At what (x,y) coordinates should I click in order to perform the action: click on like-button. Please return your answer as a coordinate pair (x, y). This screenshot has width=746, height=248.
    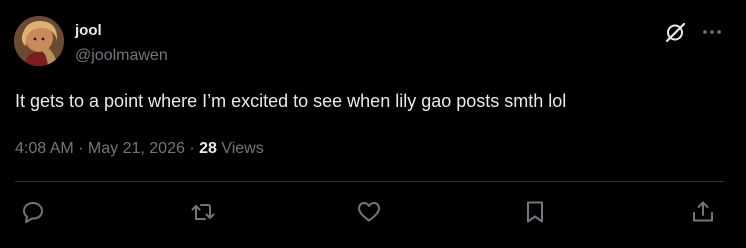
    Looking at the image, I should click on (369, 212).